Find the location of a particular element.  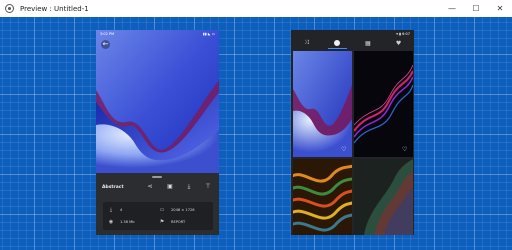

favorite-icon: ♥ is located at coordinates (398, 43).